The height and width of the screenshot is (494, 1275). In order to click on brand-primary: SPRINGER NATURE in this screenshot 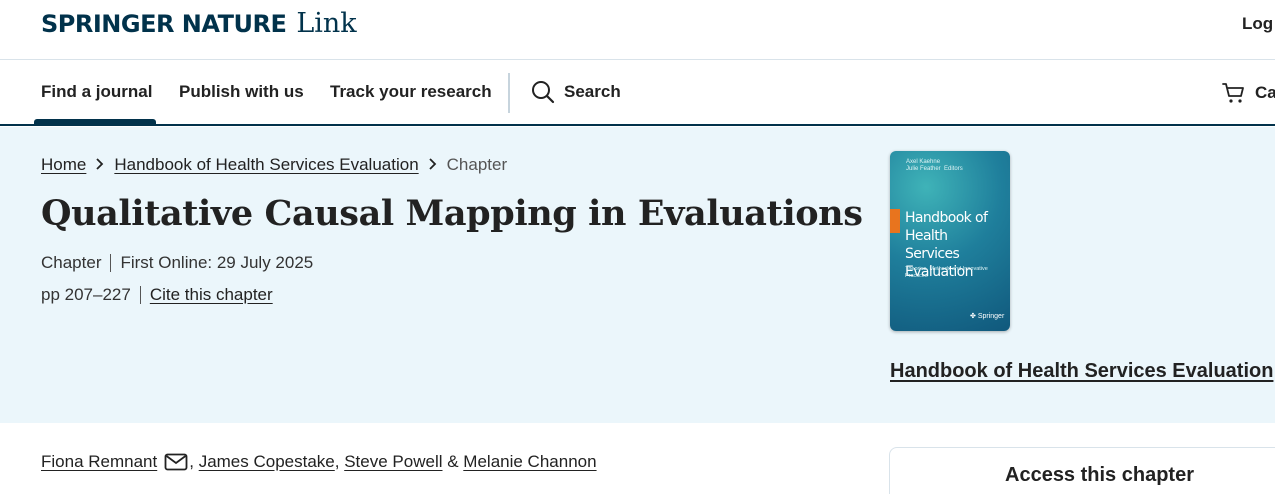, I will do `click(164, 24)`.